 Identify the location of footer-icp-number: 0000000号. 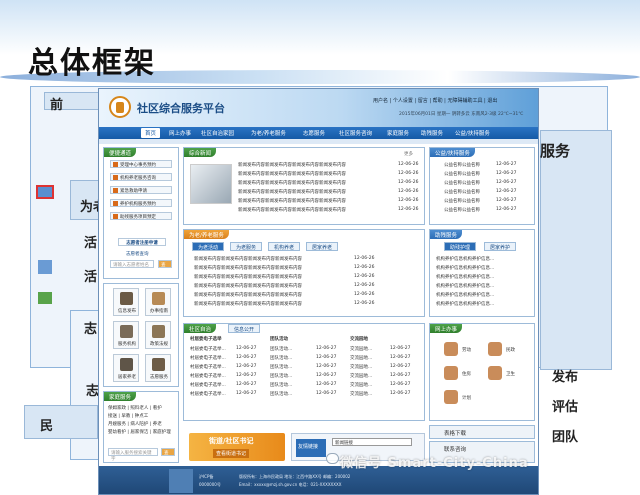
(210, 484).